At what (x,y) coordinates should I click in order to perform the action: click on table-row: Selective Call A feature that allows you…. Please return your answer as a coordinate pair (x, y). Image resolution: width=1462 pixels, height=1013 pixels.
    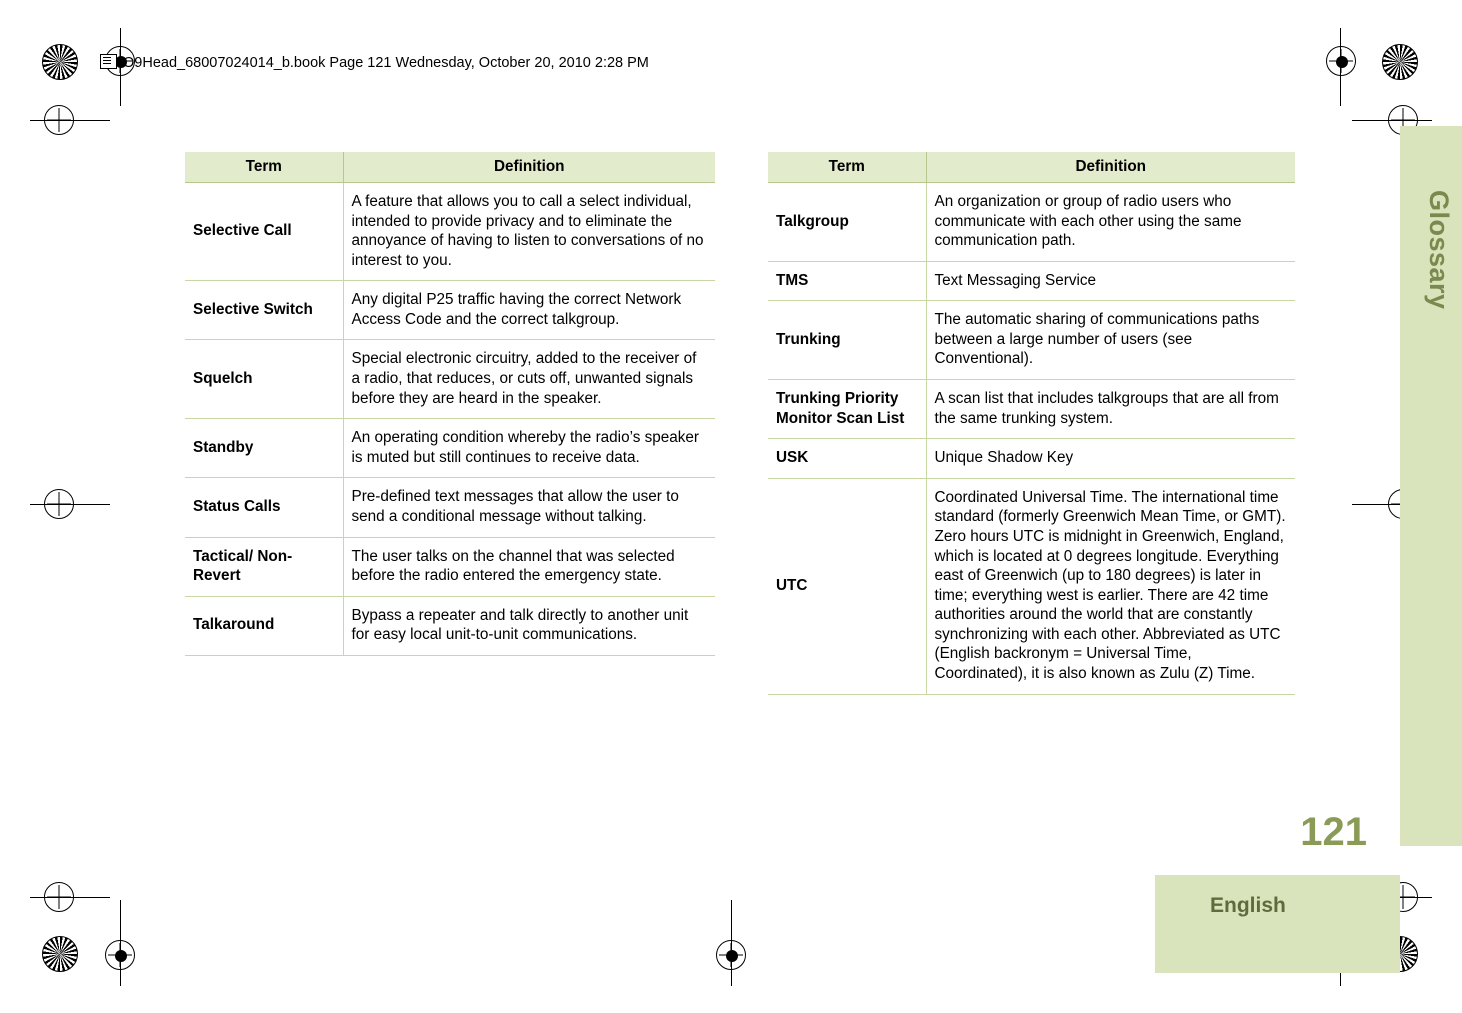
    Looking at the image, I should click on (450, 232).